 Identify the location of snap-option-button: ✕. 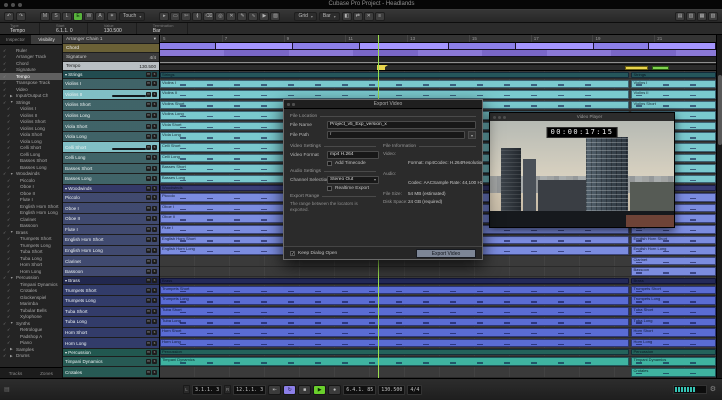
(368, 16).